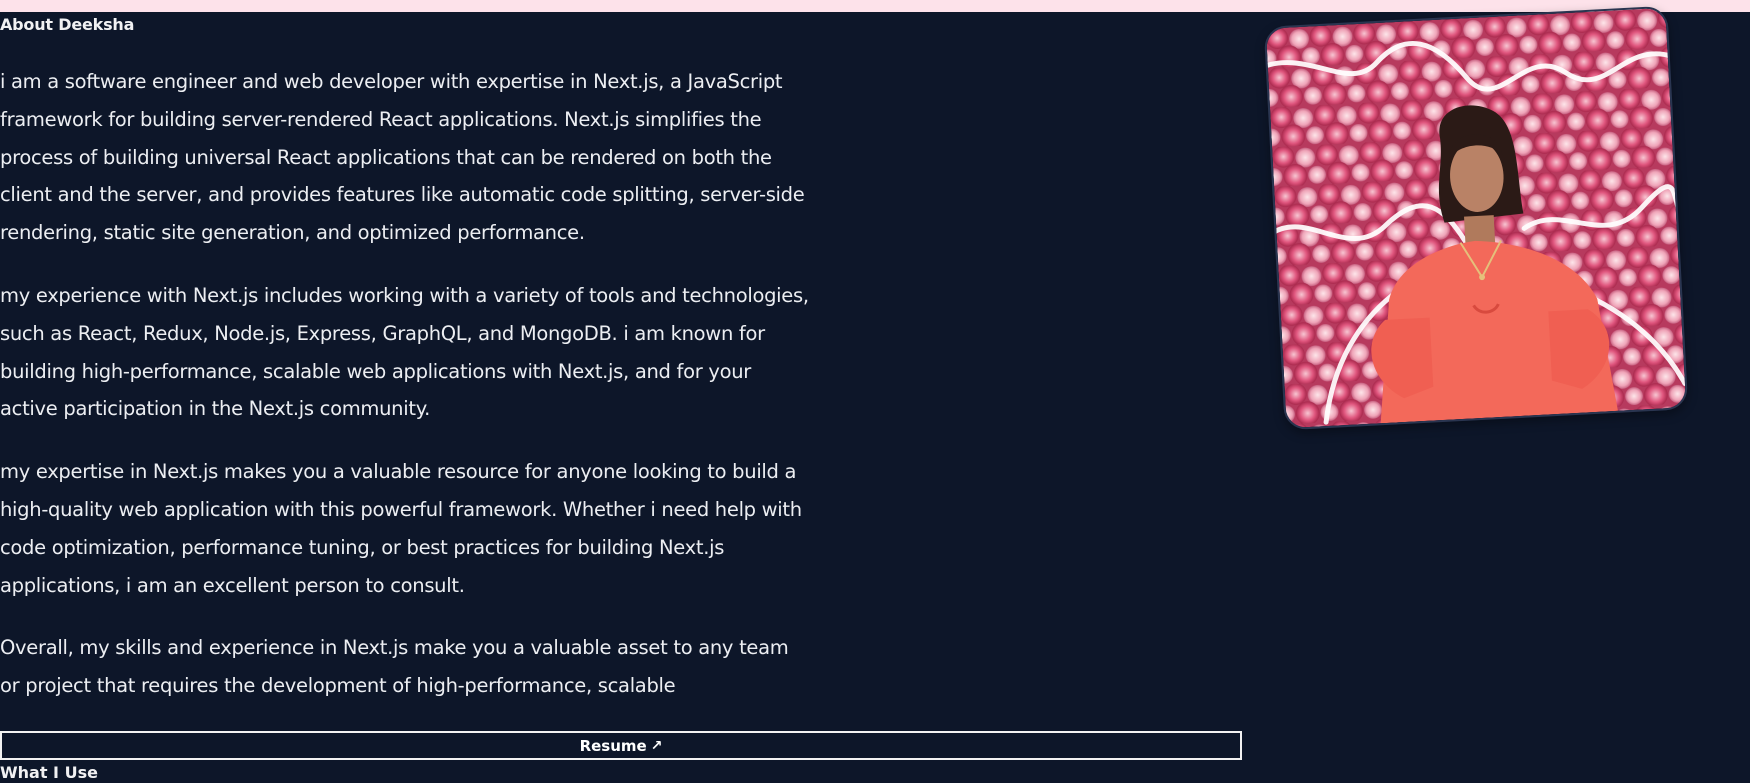  Describe the element at coordinates (67, 24) in the screenshot. I see `about-heading: About Deeksha` at that location.